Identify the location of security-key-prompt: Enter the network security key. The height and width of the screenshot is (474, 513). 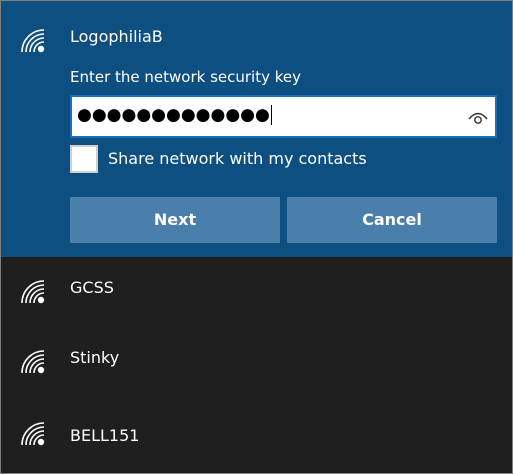
(186, 77).